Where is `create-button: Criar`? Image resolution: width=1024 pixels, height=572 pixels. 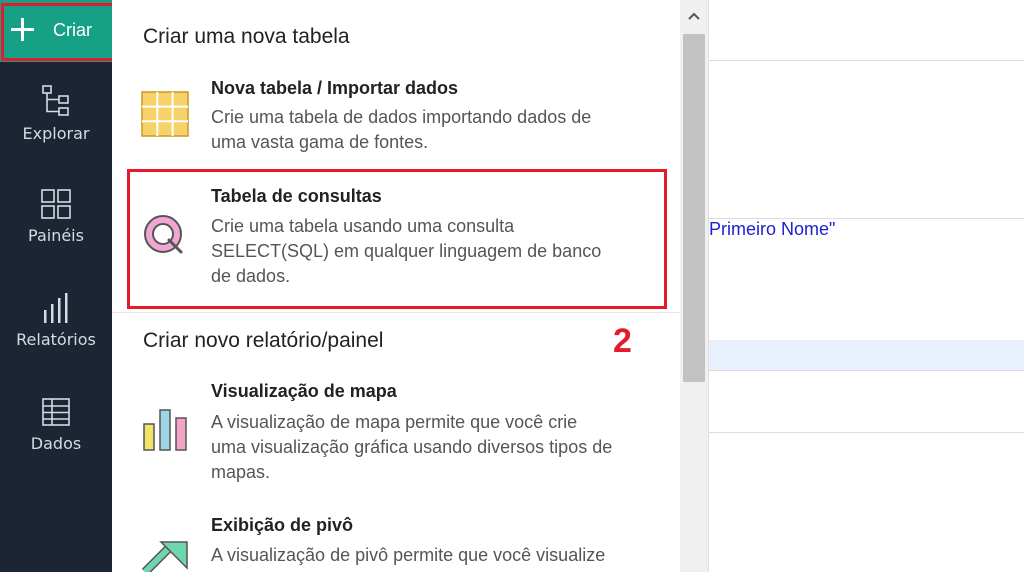 create-button: Criar is located at coordinates (56, 31).